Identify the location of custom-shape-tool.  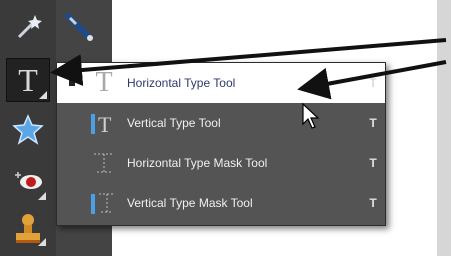
(28, 130).